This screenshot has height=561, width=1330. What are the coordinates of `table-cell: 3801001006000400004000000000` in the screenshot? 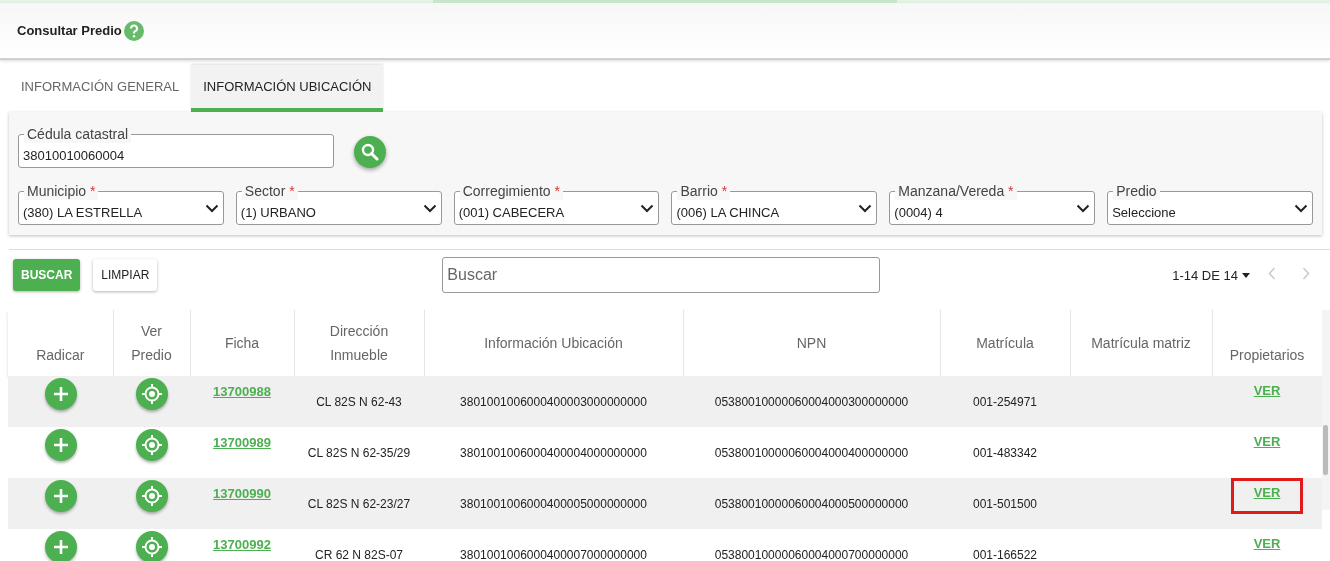 It's located at (553, 452).